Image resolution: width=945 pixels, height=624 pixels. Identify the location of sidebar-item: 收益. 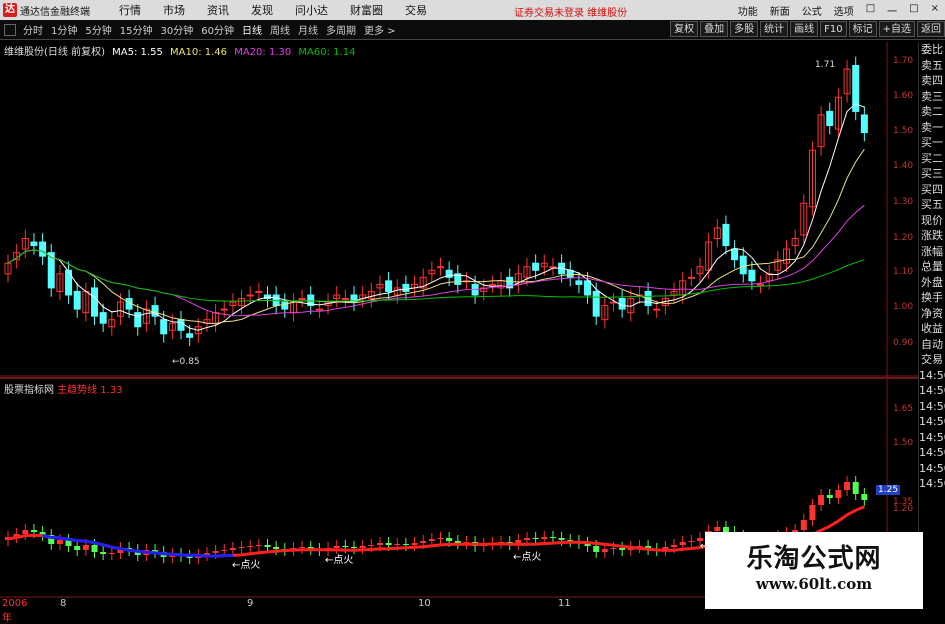
(932, 329).